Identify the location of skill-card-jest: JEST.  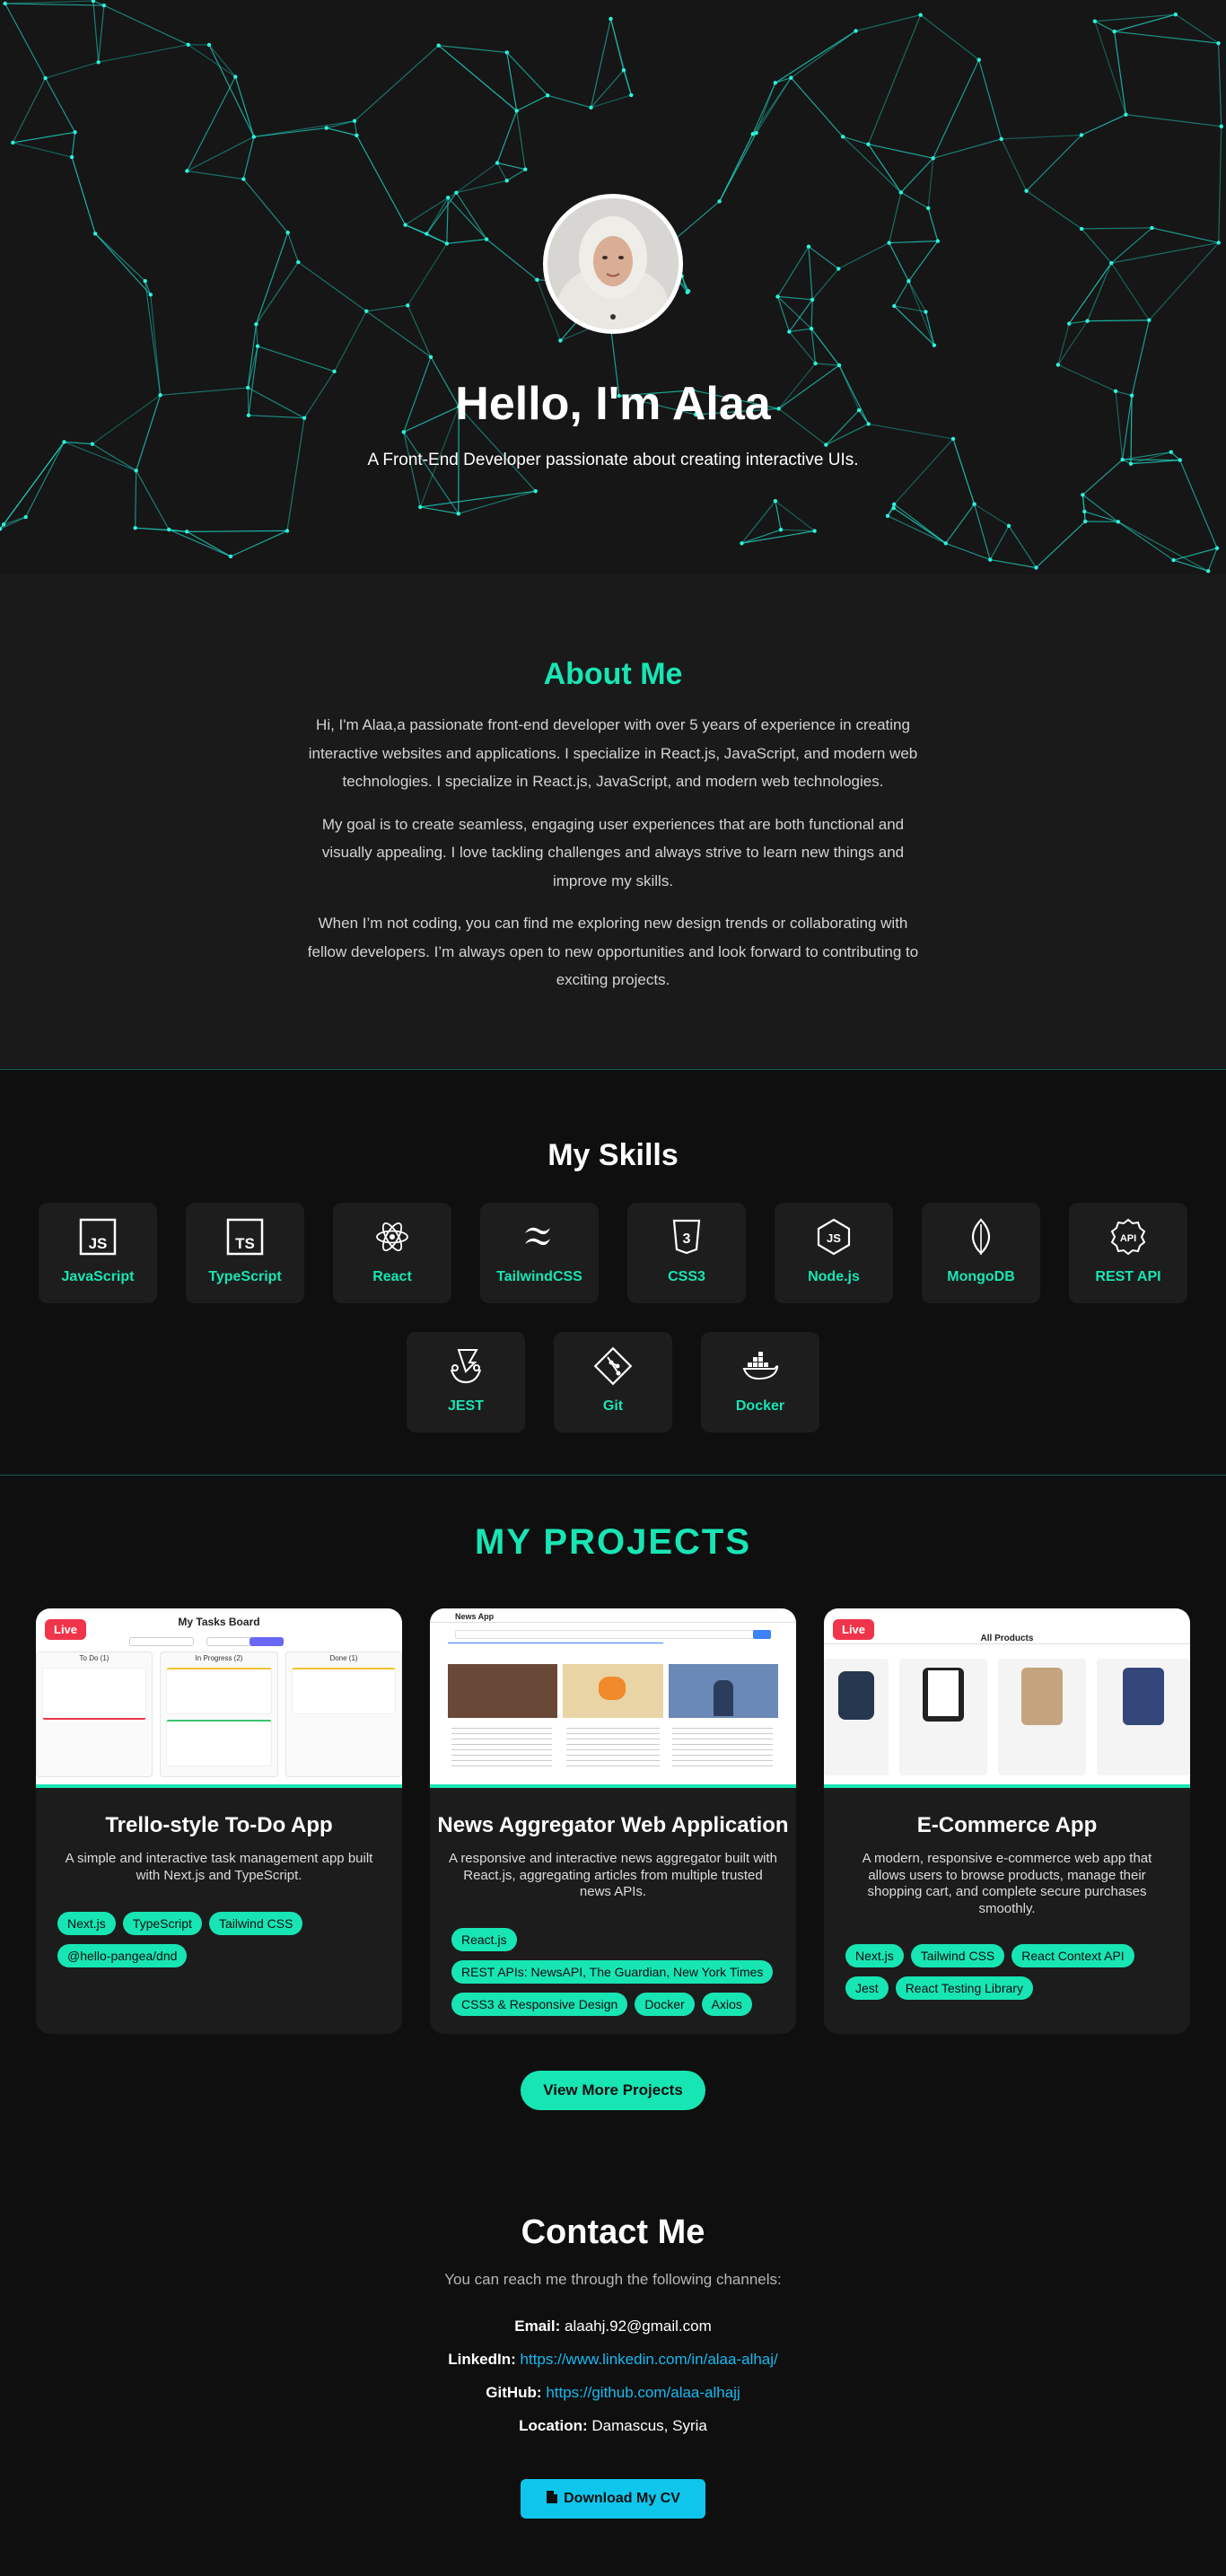
(466, 1382).